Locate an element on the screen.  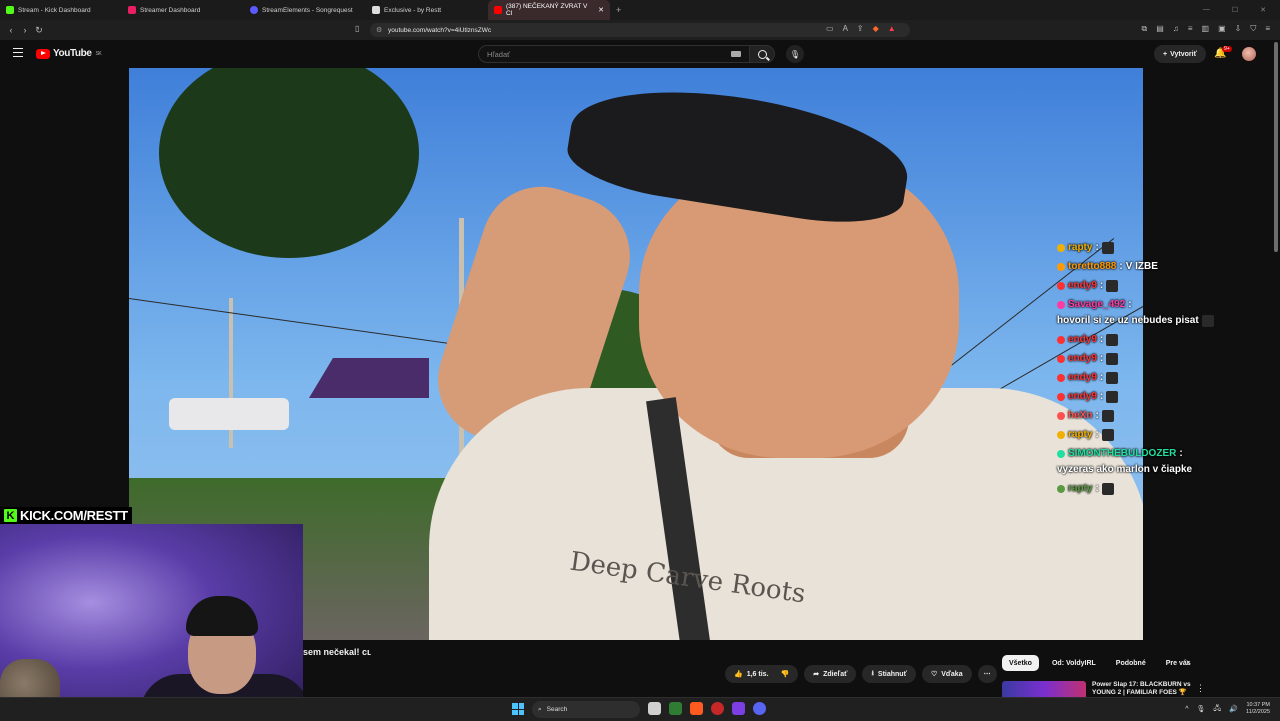
task-view-icon is located at coordinates (654, 708).